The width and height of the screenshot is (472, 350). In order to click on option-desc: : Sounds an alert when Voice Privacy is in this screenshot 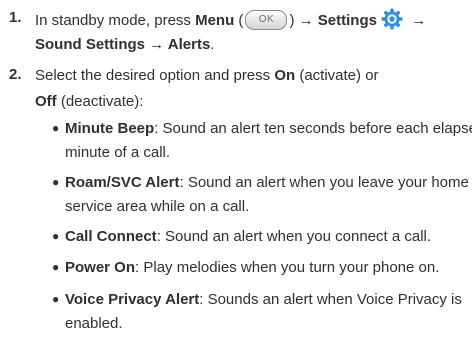, I will do `click(330, 299)`.